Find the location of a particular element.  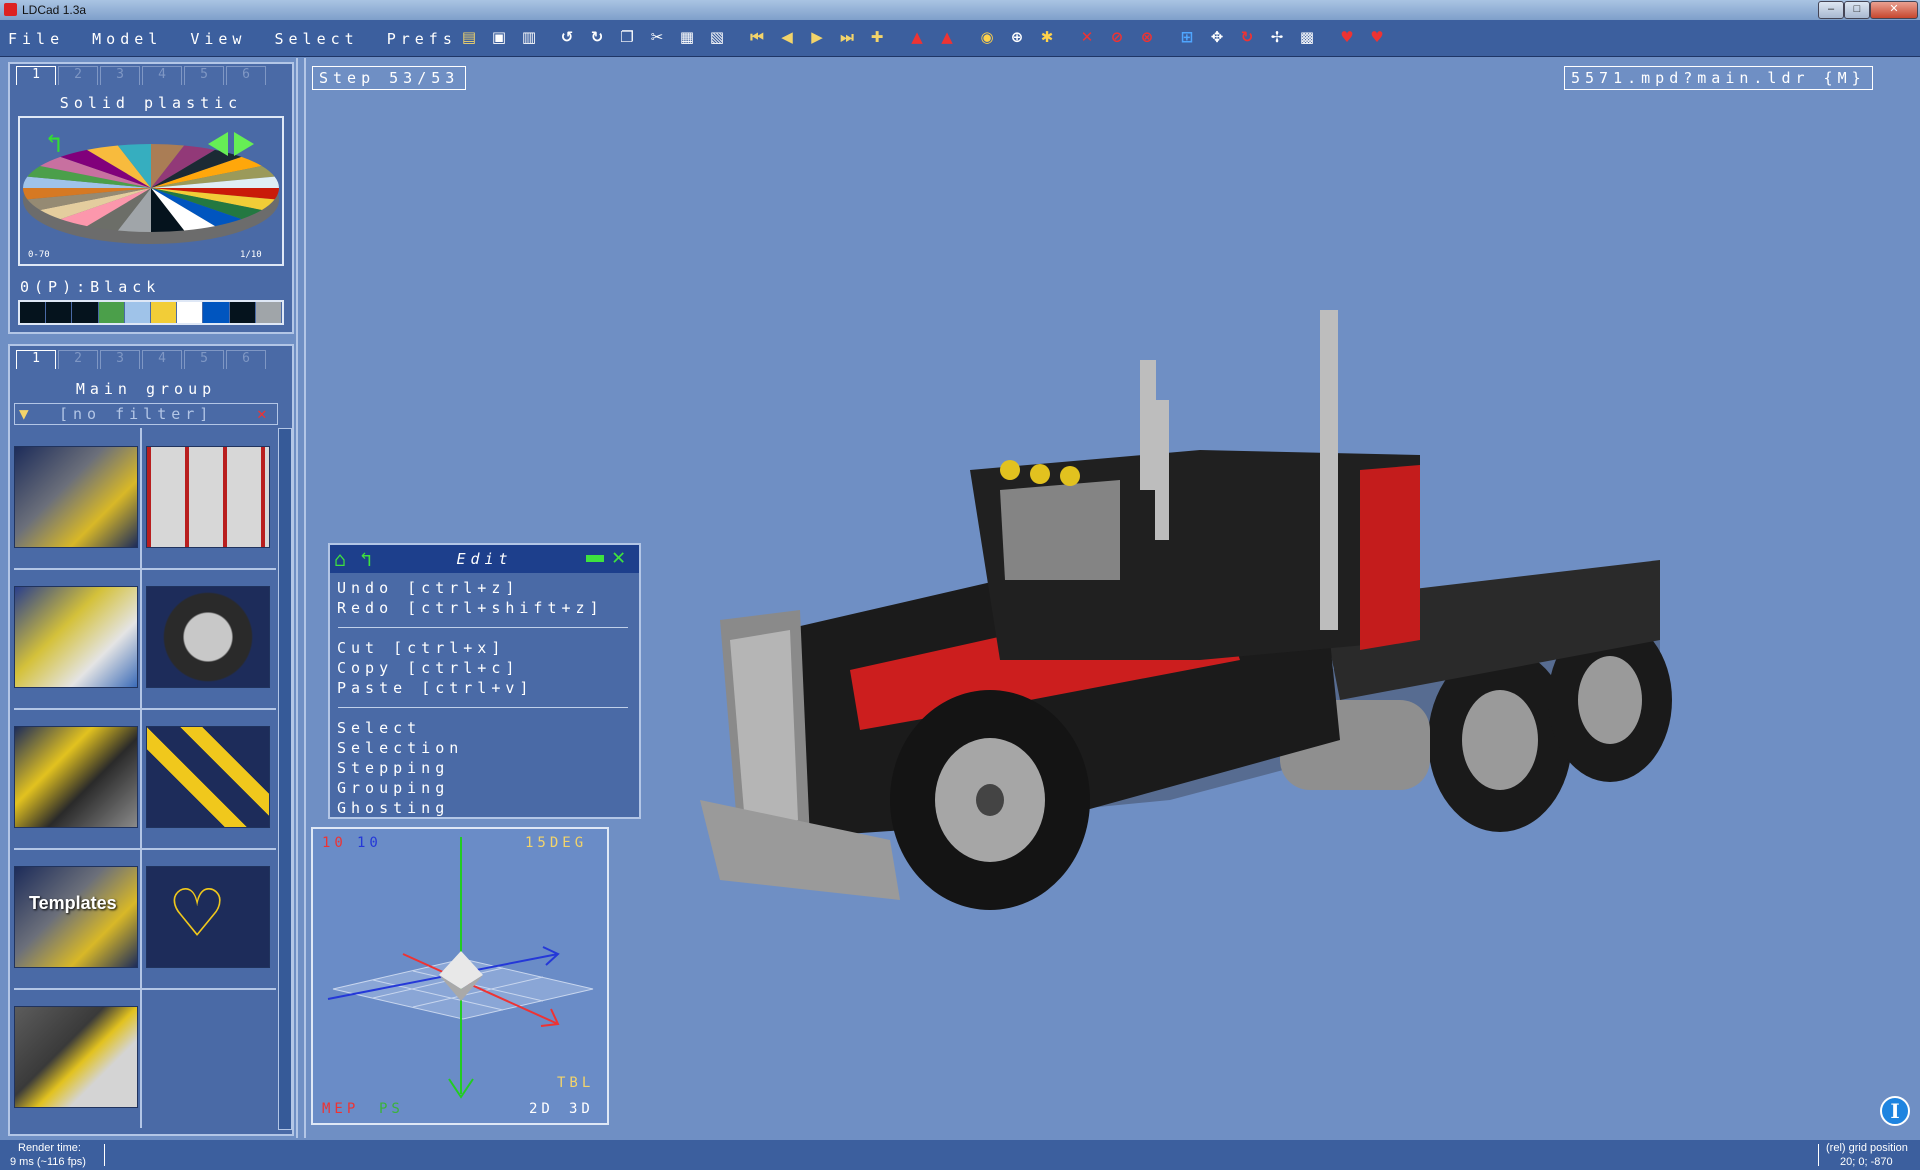

color-wheel-box: ↰ 0-70 1/10 is located at coordinates (151, 191).